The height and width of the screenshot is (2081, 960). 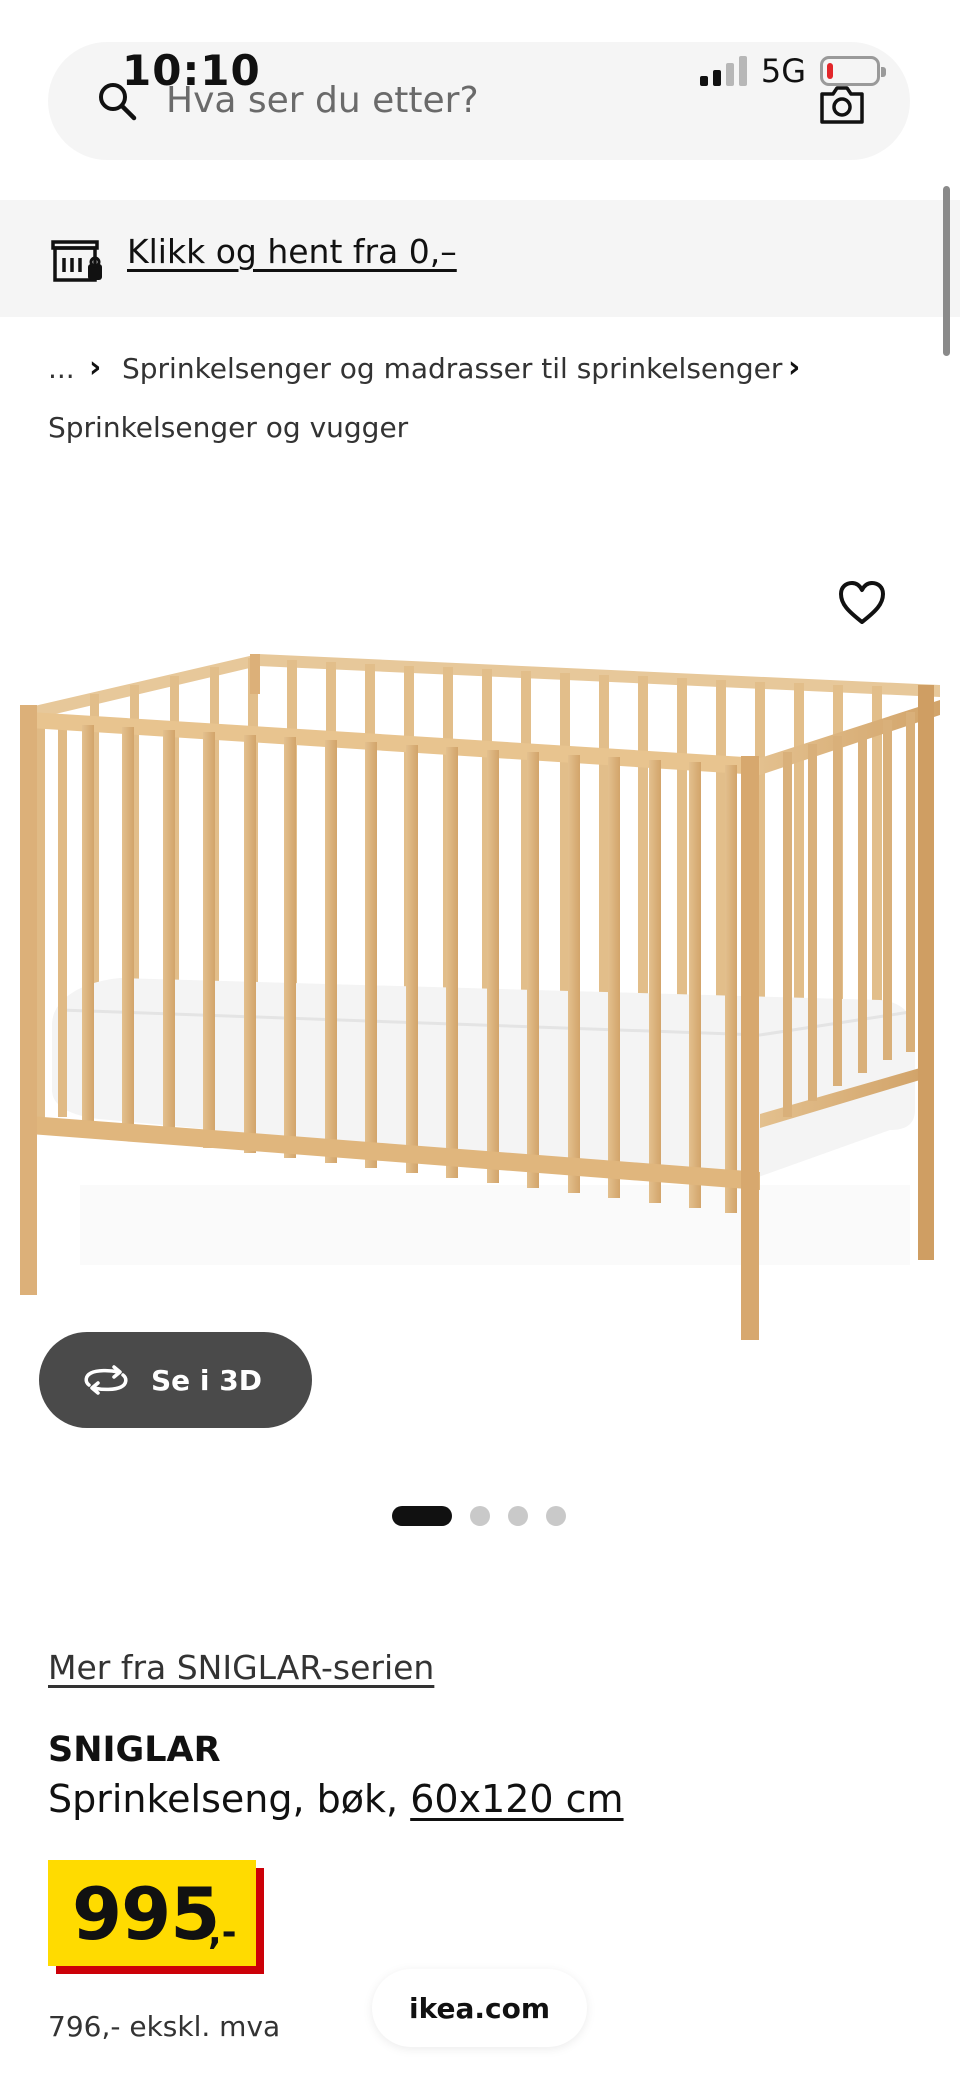 I want to click on click-collect-link: Klikk og hent fra 0,–, so click(x=292, y=251).